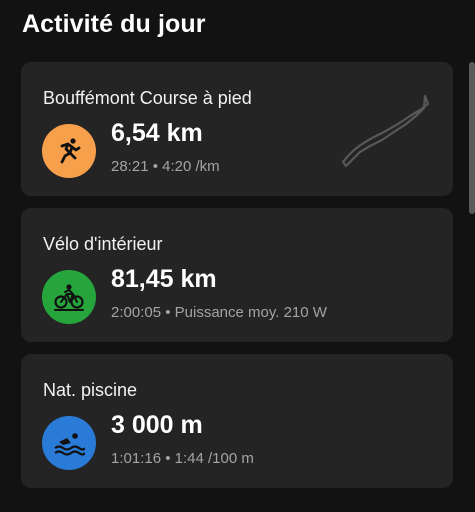 The height and width of the screenshot is (512, 475). I want to click on activity-distance: 6,54 km, so click(157, 133).